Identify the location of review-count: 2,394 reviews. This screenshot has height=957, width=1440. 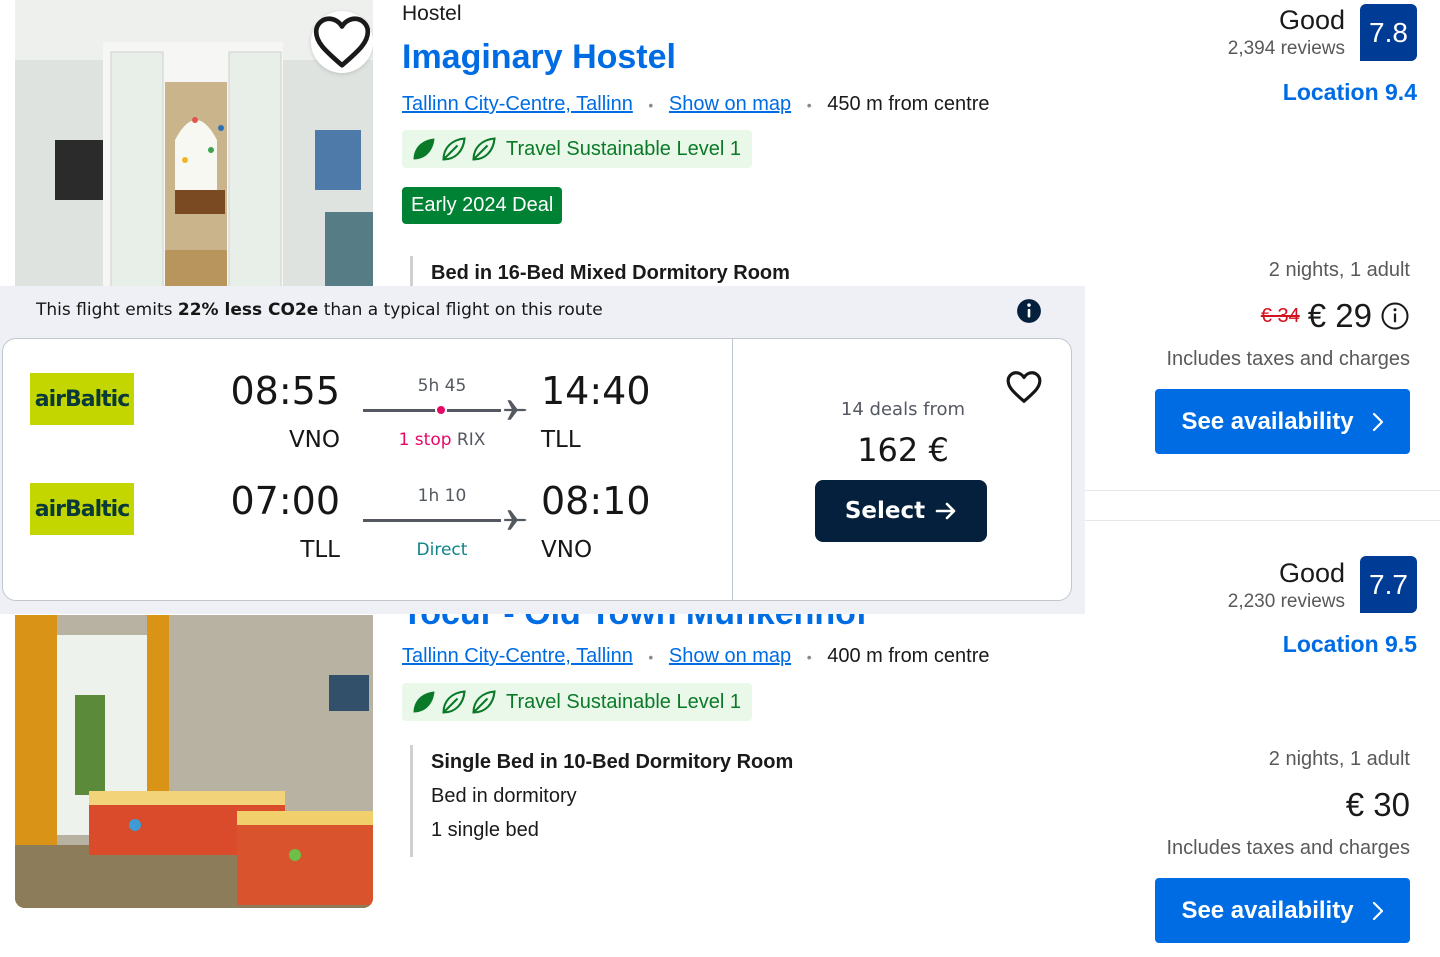
(1286, 48).